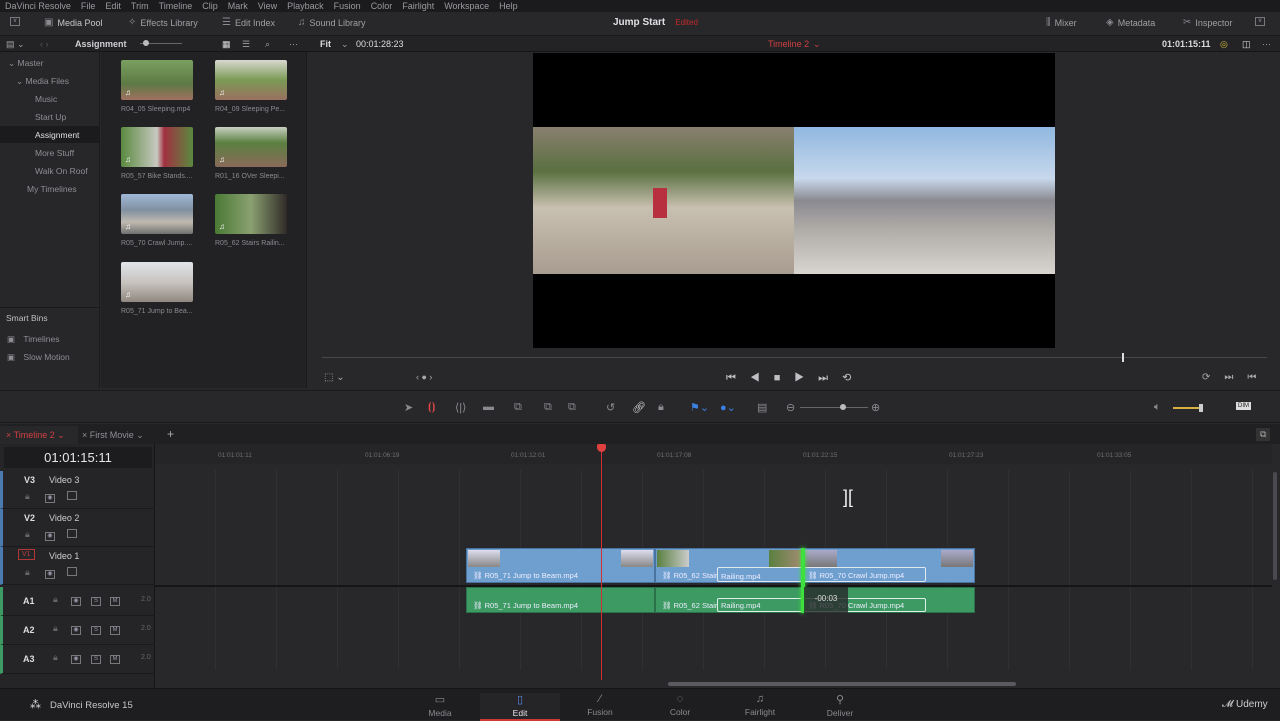  Describe the element at coordinates (157, 86) in the screenshot. I see `media-clip: ♫ R04_05 Sleeping.mp4` at that location.